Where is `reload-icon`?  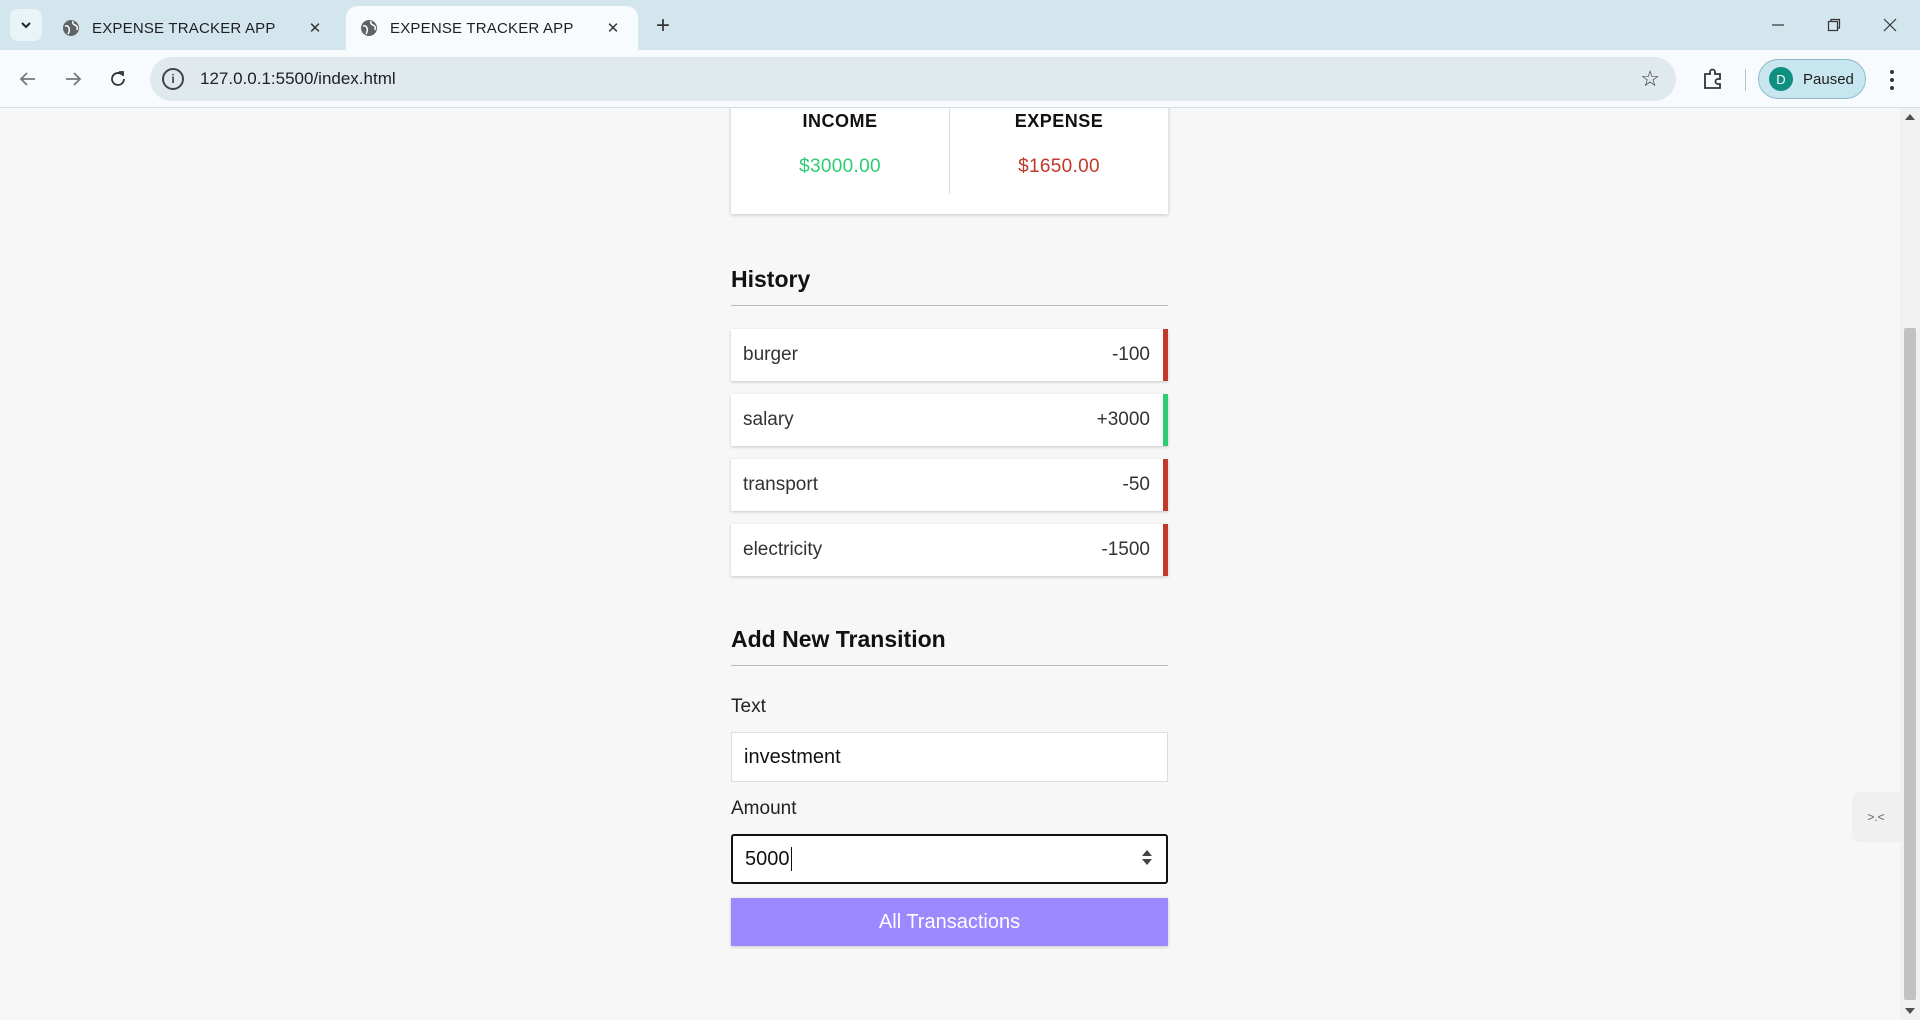
reload-icon is located at coordinates (118, 78).